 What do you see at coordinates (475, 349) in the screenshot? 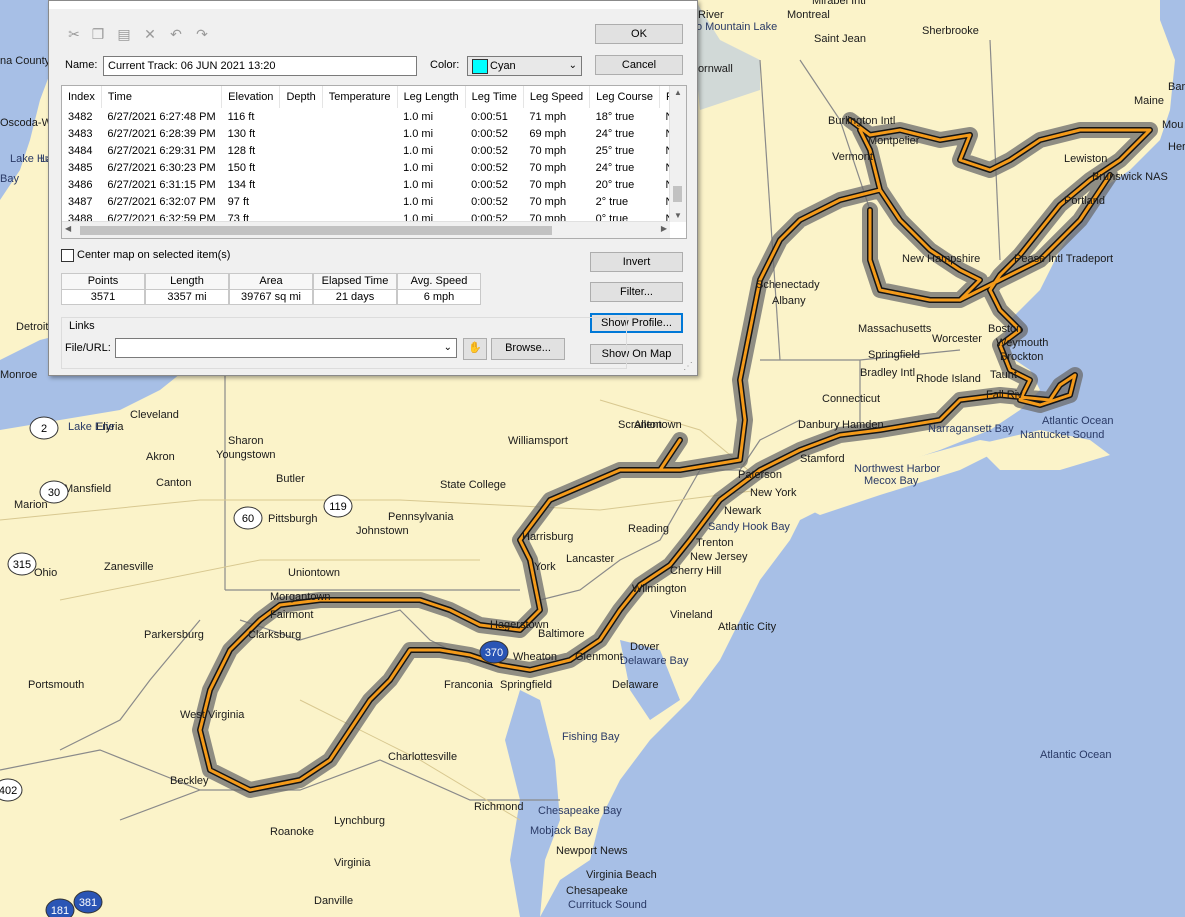
I see `open-link-icon: ✋` at bounding box center [475, 349].